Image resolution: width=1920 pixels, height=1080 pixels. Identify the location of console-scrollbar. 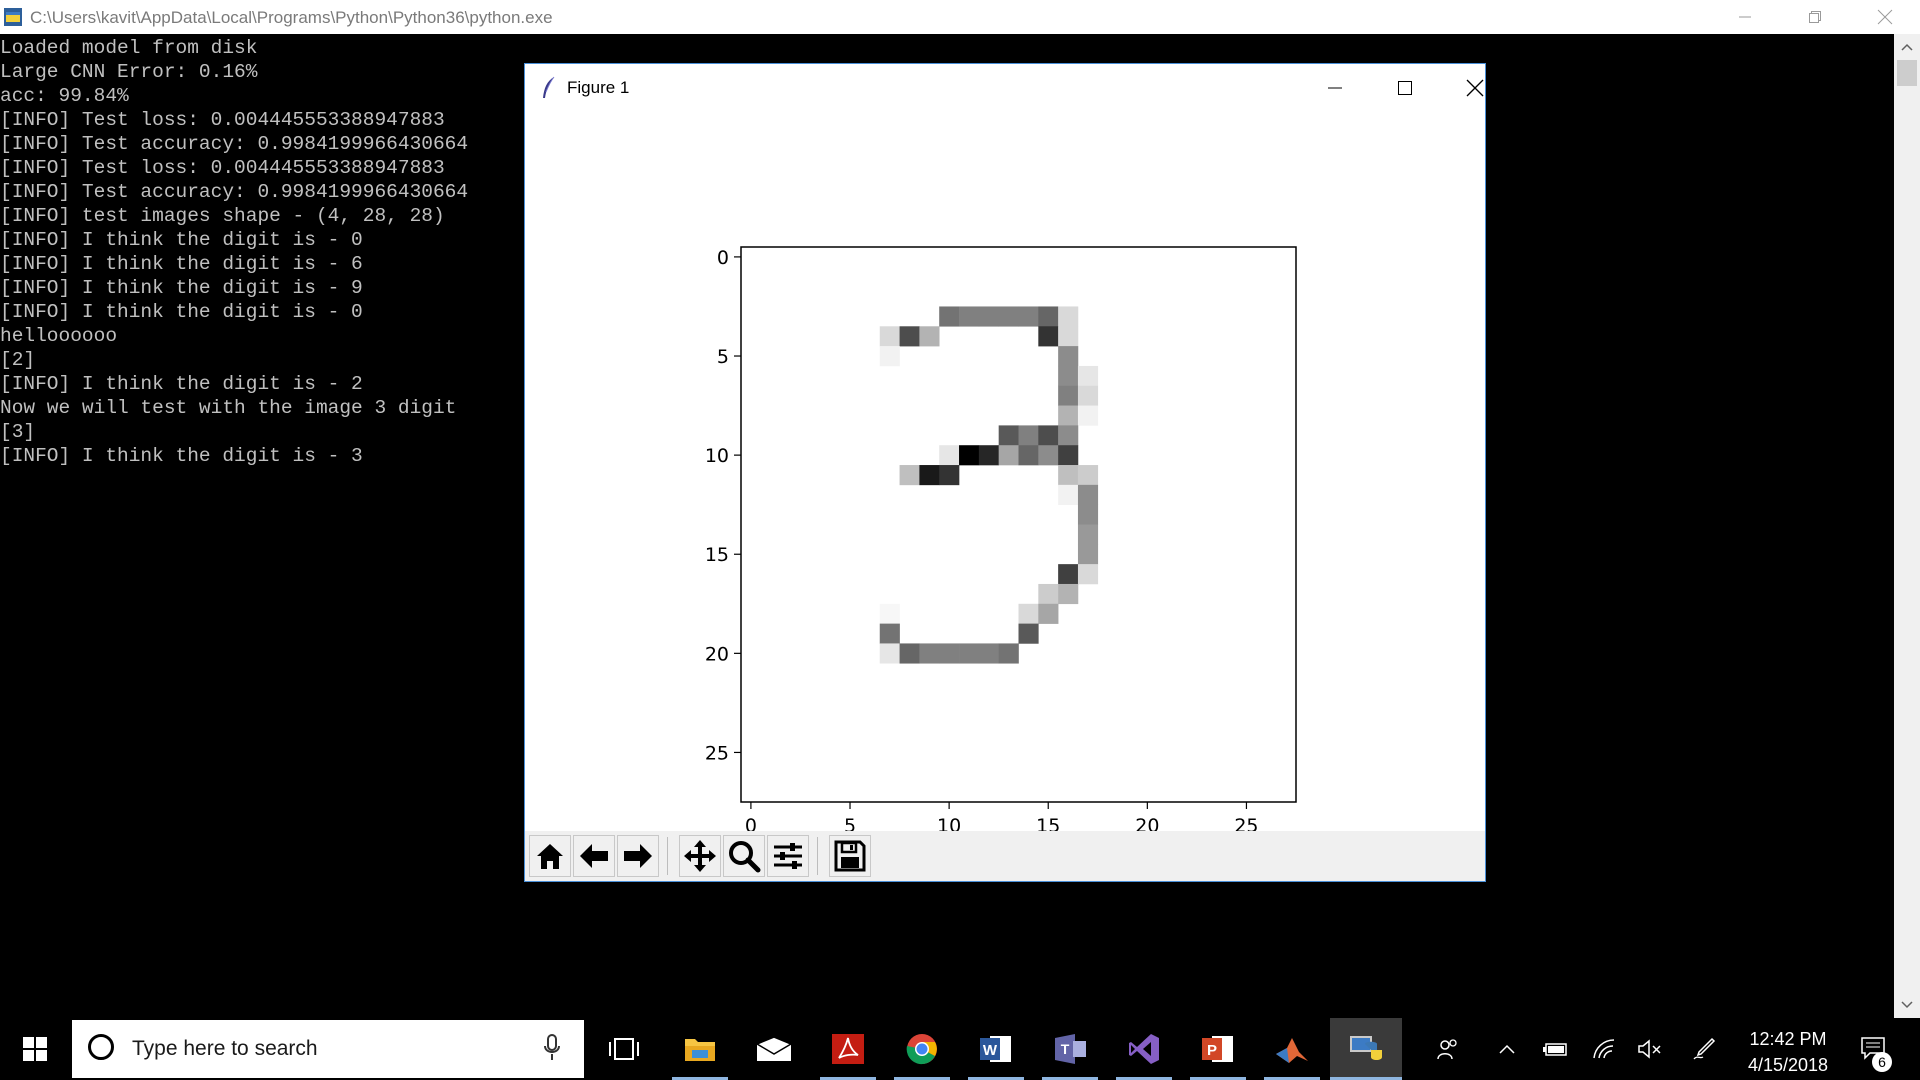
(1907, 526).